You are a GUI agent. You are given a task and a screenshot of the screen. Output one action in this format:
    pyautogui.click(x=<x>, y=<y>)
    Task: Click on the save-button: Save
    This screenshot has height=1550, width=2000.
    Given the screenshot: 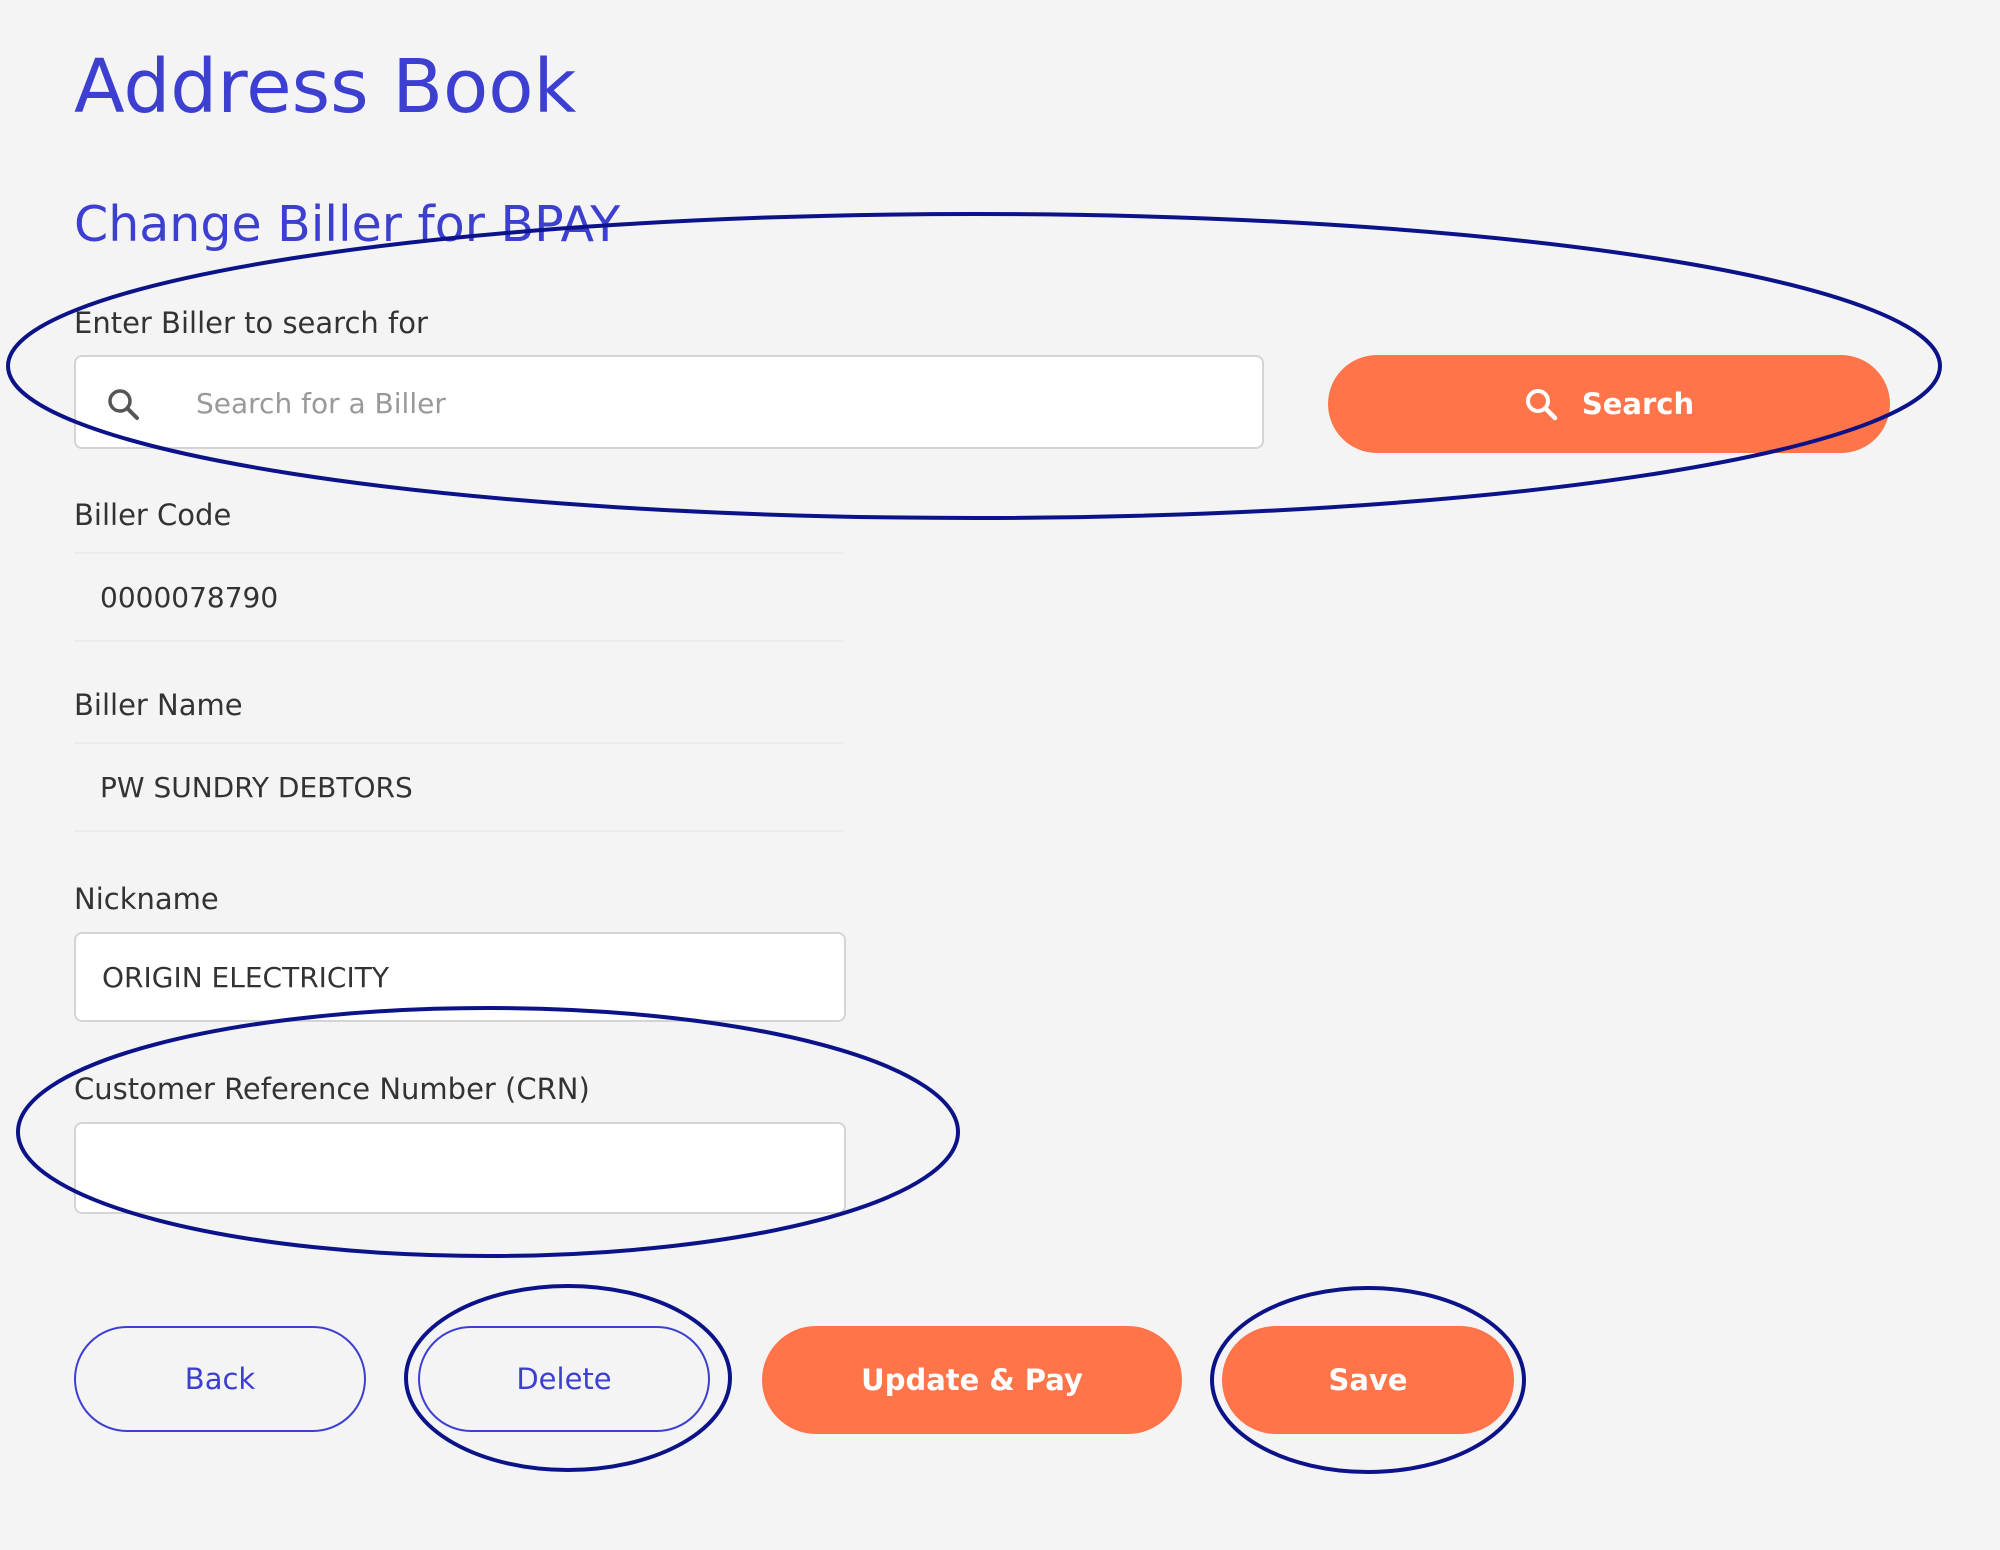 What is the action you would take?
    pyautogui.click(x=1368, y=1380)
    